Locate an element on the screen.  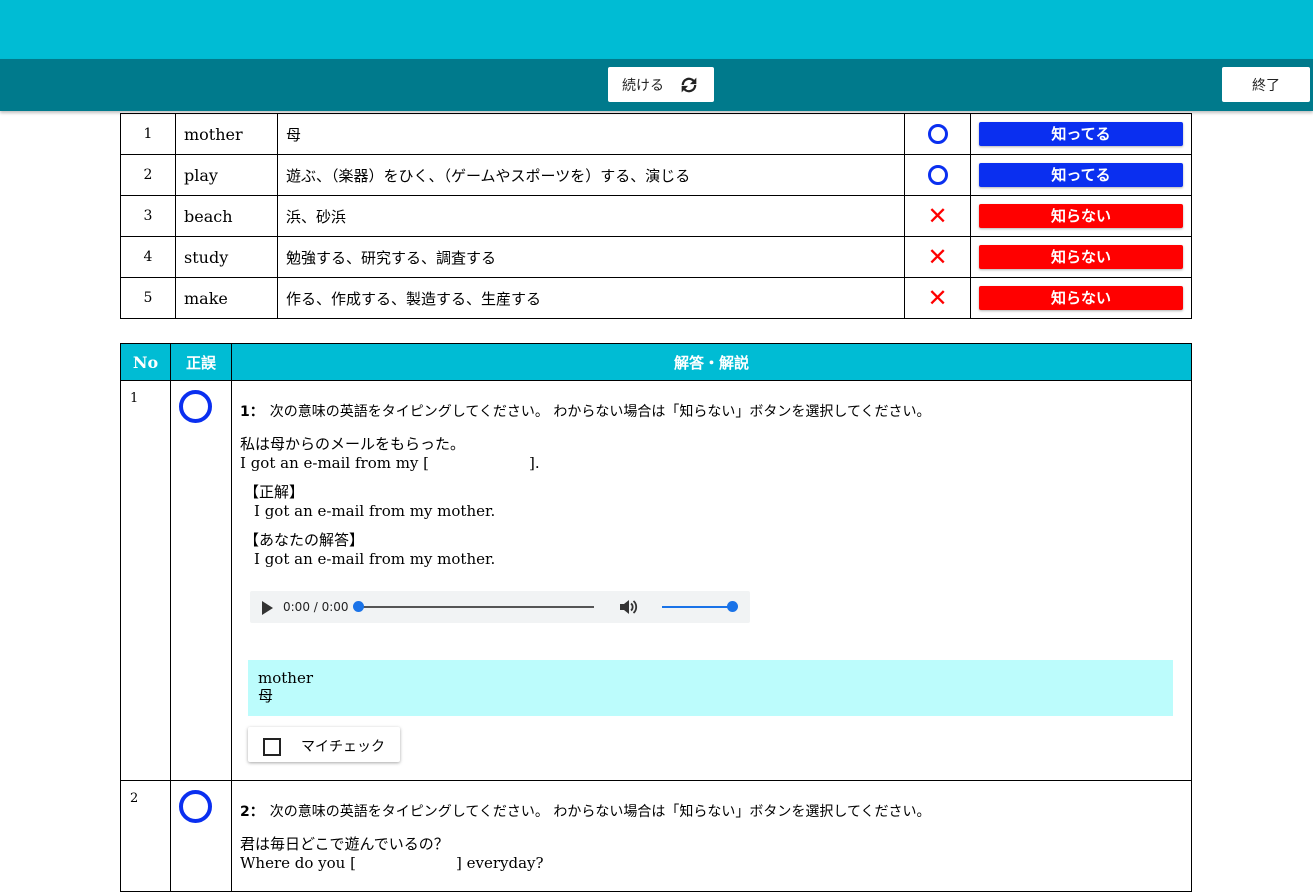
audio-player: 0:00 / 0:00 is located at coordinates (500, 607).